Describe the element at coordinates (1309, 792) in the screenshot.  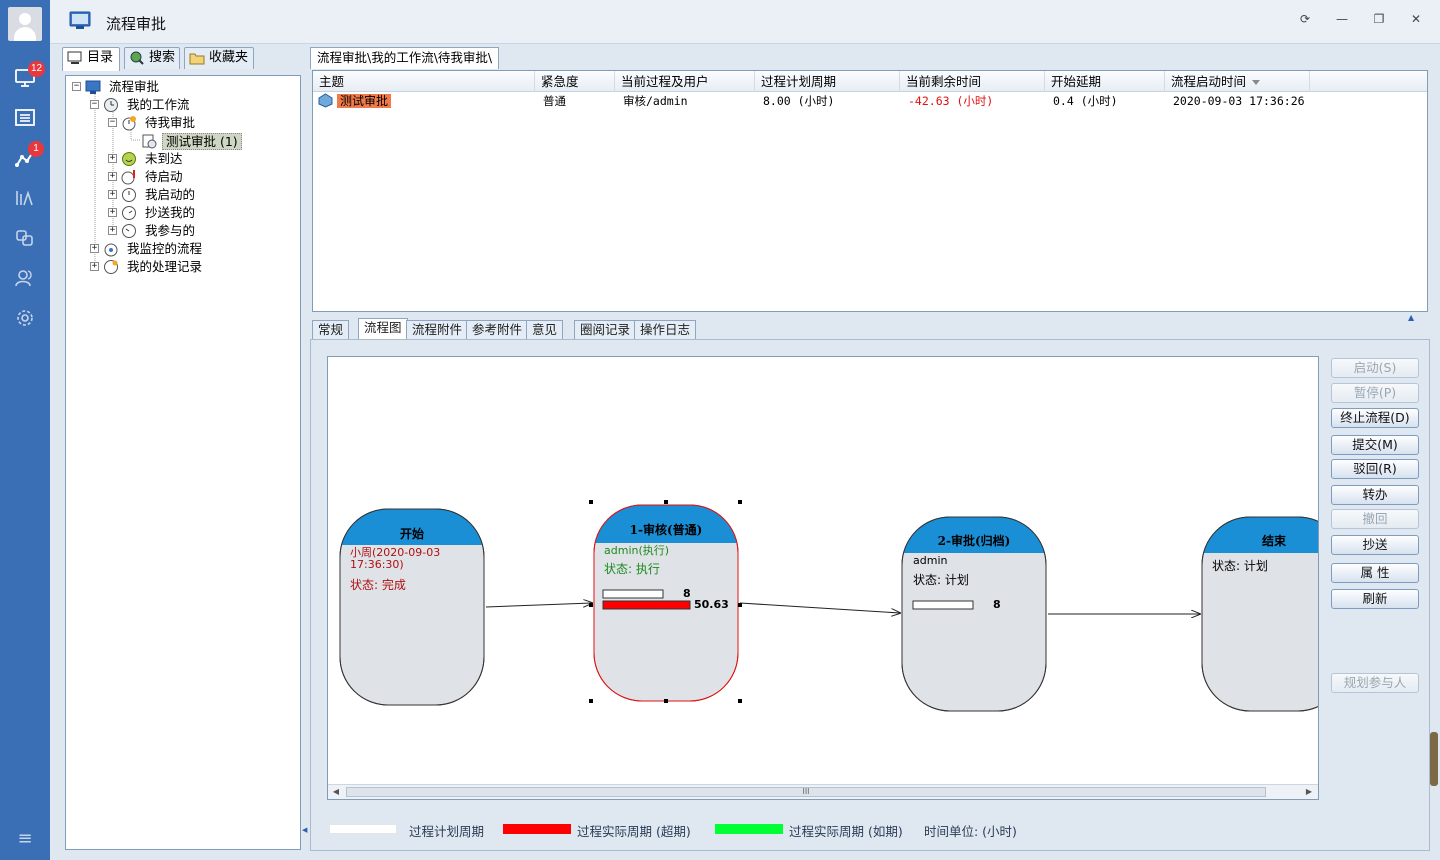
I see `scroll-right-icon: ▶` at that location.